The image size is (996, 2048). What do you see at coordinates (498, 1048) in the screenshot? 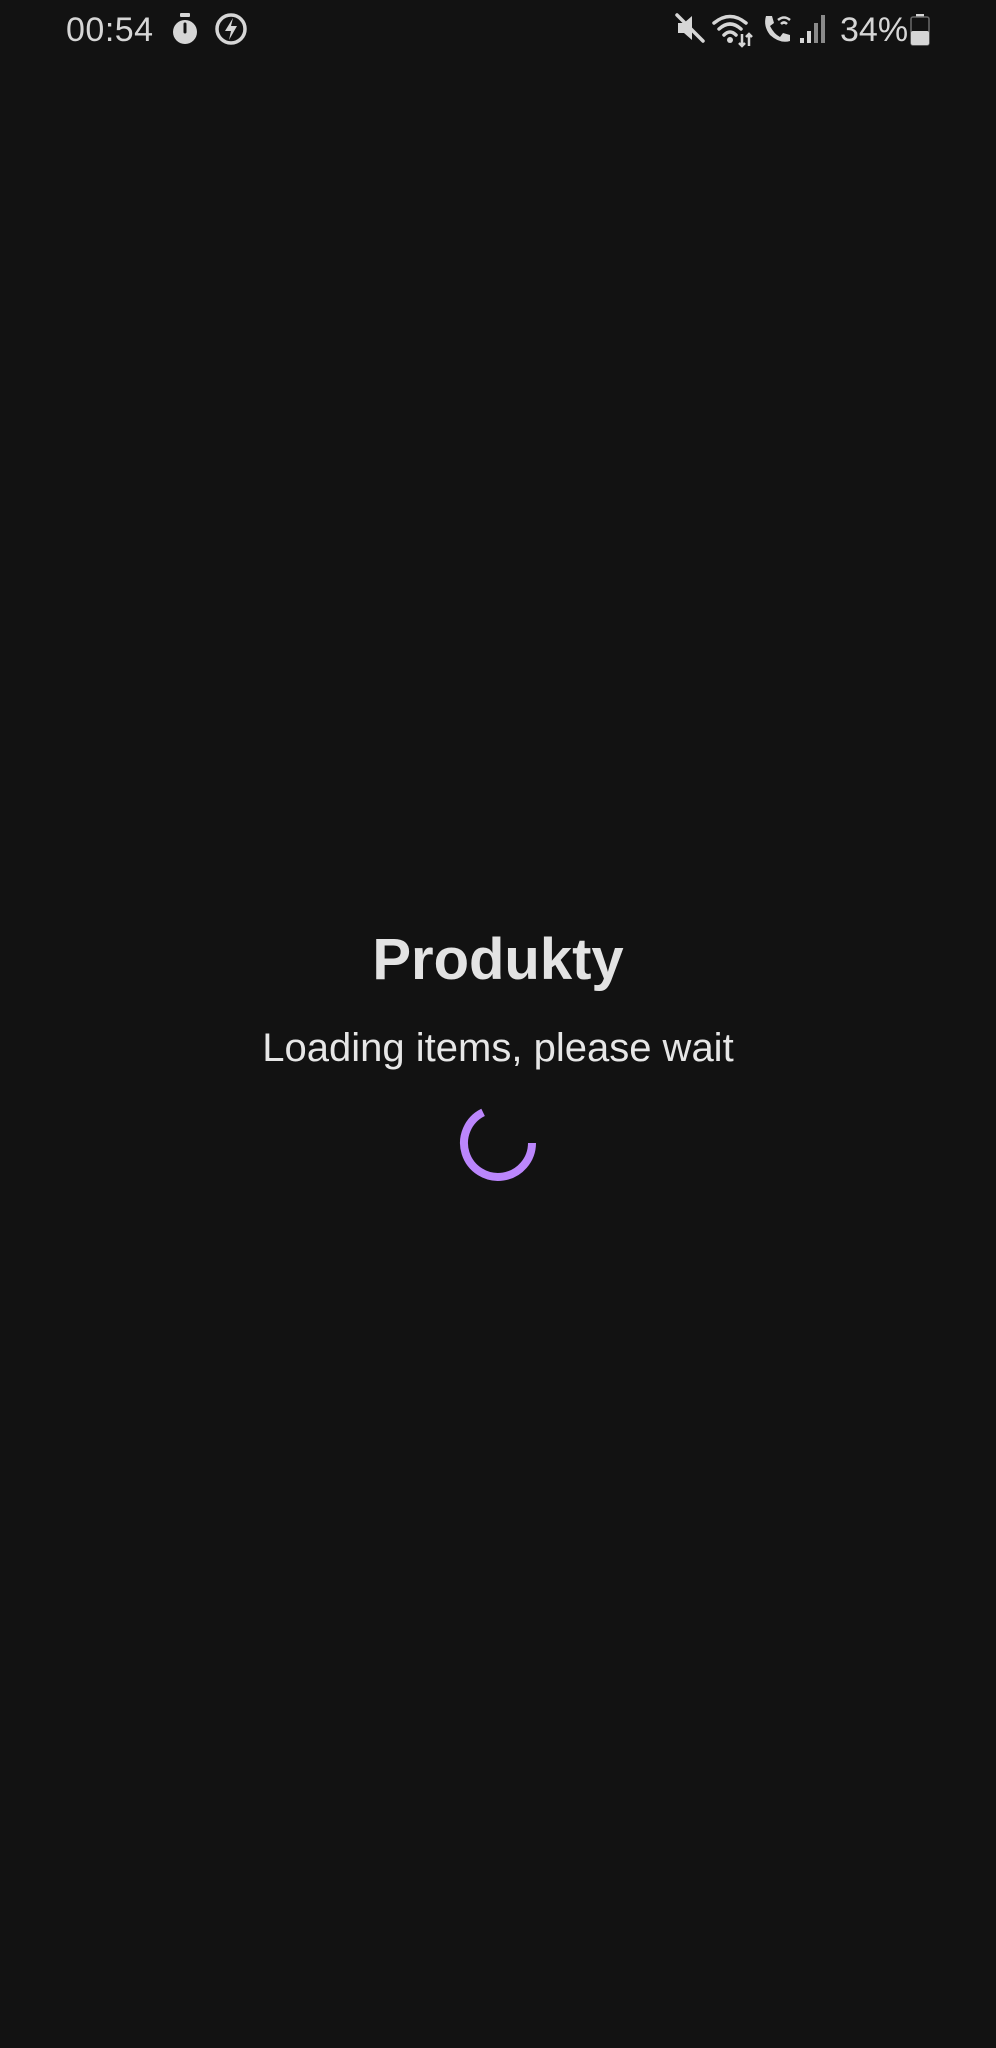
I see `loading-message: Loading items, please wait` at bounding box center [498, 1048].